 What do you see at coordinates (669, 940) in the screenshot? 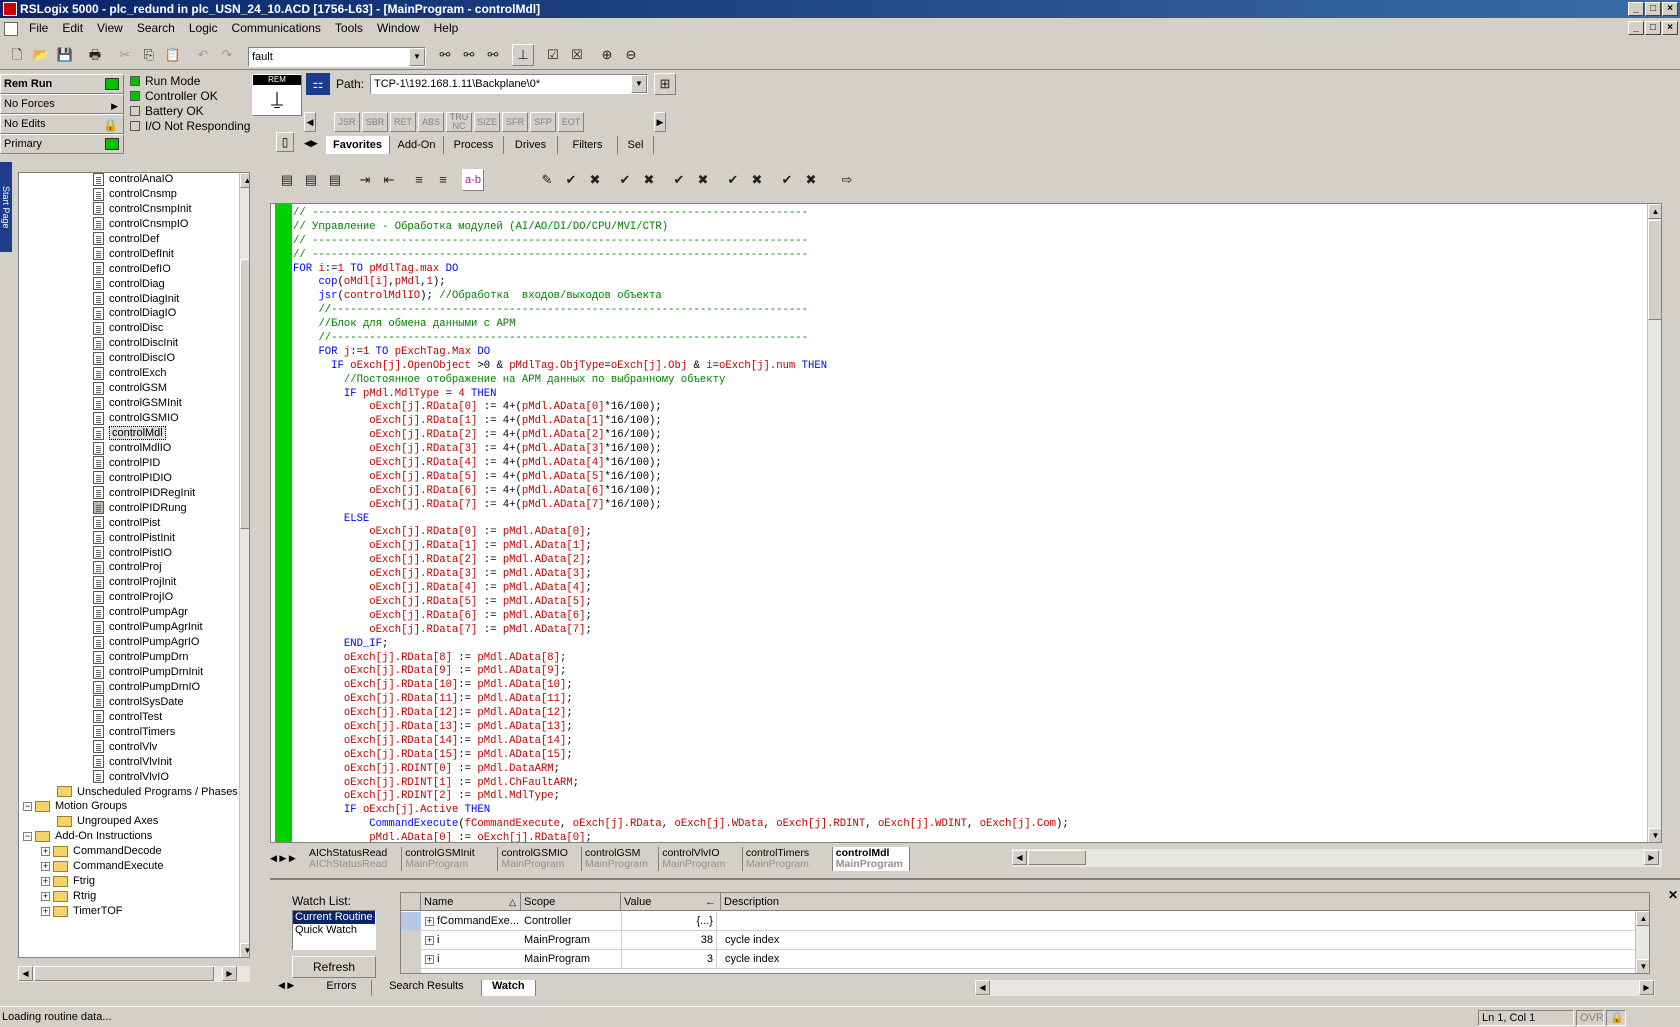
I see `watch-value: 38` at bounding box center [669, 940].